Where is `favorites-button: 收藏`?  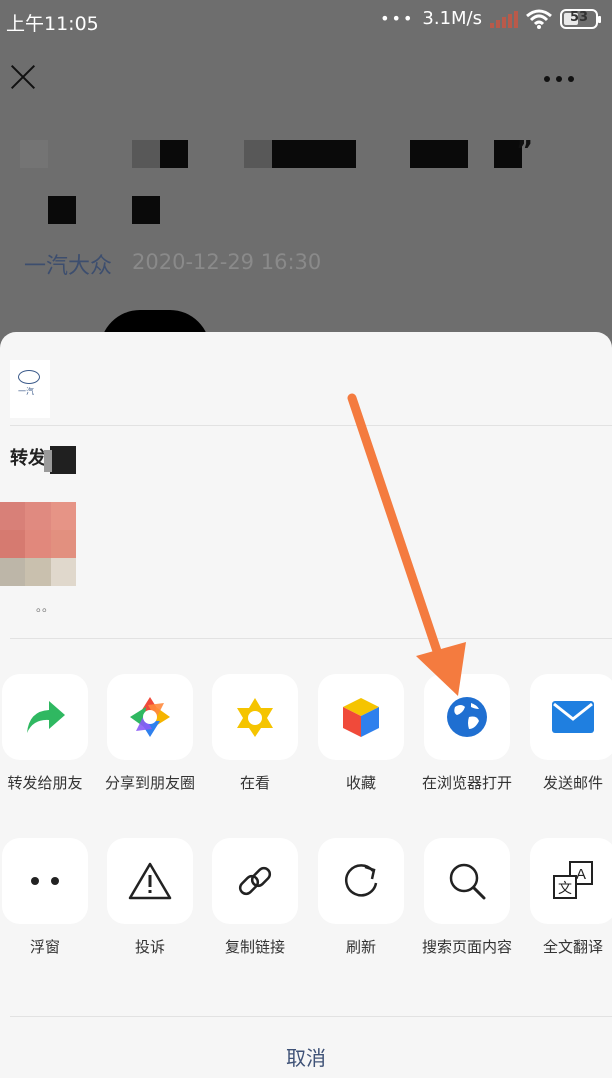 favorites-button: 收藏 is located at coordinates (361, 734).